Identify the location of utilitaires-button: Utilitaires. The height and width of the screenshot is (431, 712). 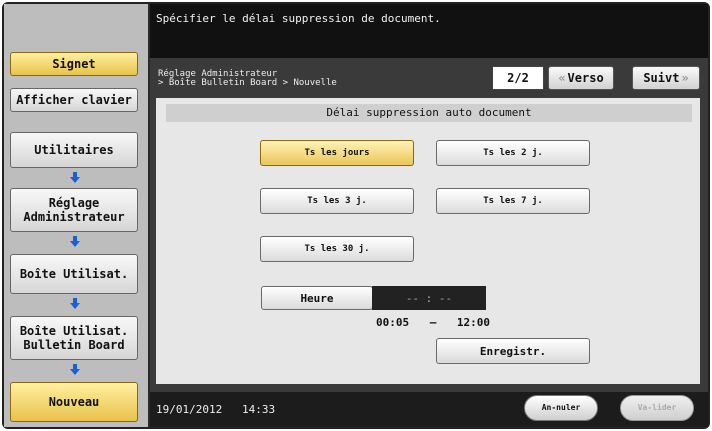
(74, 150).